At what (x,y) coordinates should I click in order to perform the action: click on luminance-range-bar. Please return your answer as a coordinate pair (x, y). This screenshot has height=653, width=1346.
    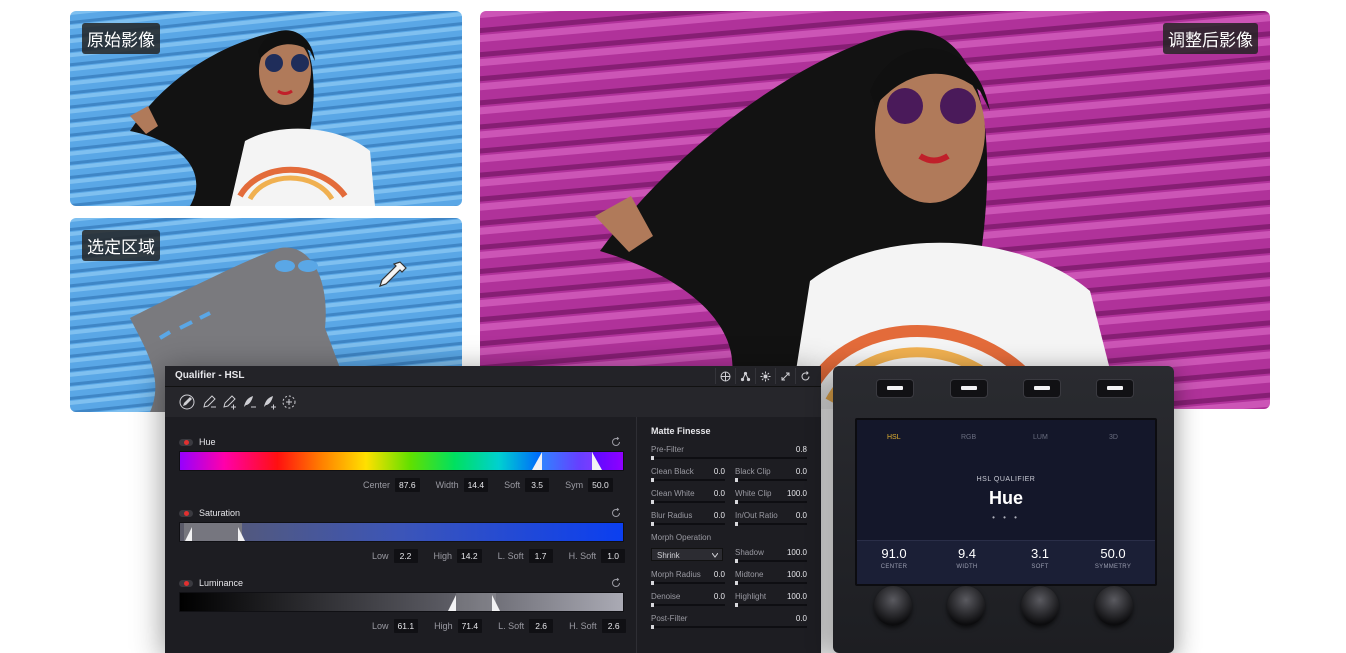
    Looking at the image, I should click on (401, 602).